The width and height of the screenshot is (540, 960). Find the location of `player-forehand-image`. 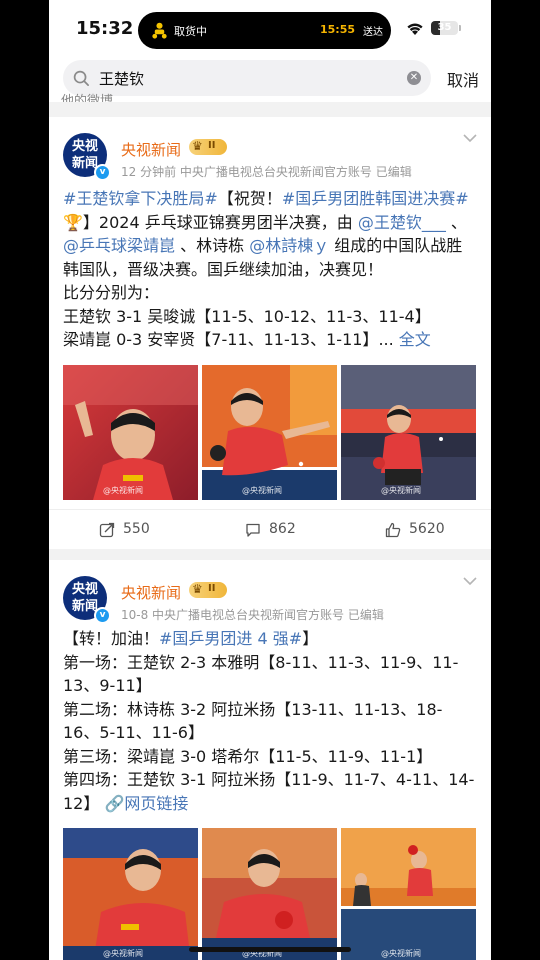

player-forehand-image is located at coordinates (269, 432).